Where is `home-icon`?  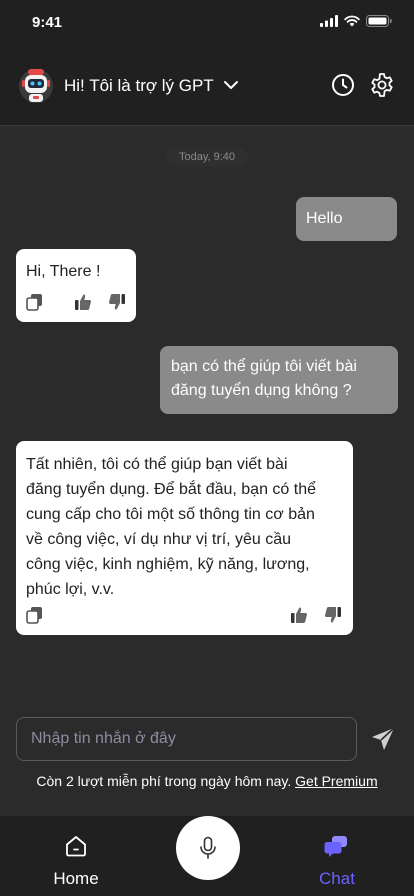
home-icon is located at coordinates (76, 846).